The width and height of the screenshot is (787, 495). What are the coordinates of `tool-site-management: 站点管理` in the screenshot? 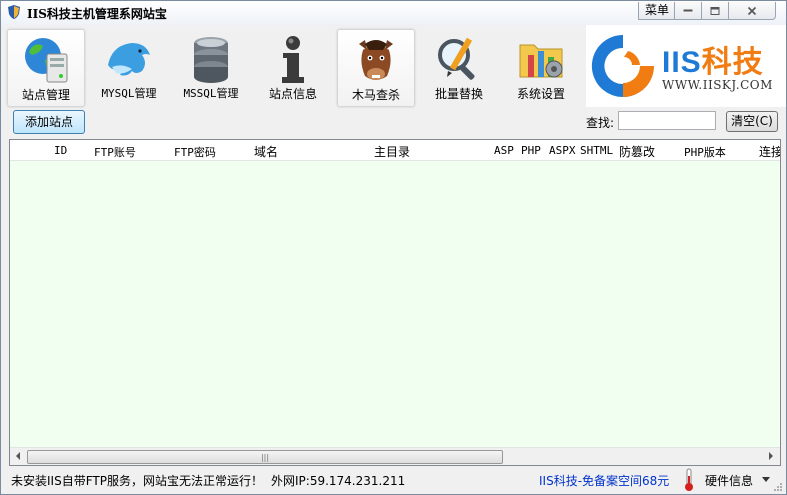 It's located at (46, 68).